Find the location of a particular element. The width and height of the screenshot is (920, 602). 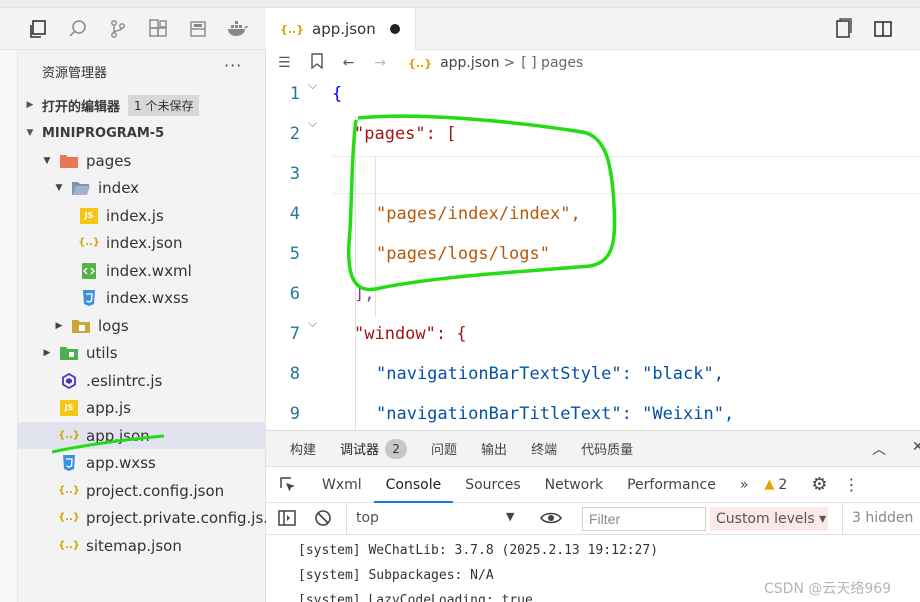

watermark: CSDN @云天络969 is located at coordinates (828, 589).